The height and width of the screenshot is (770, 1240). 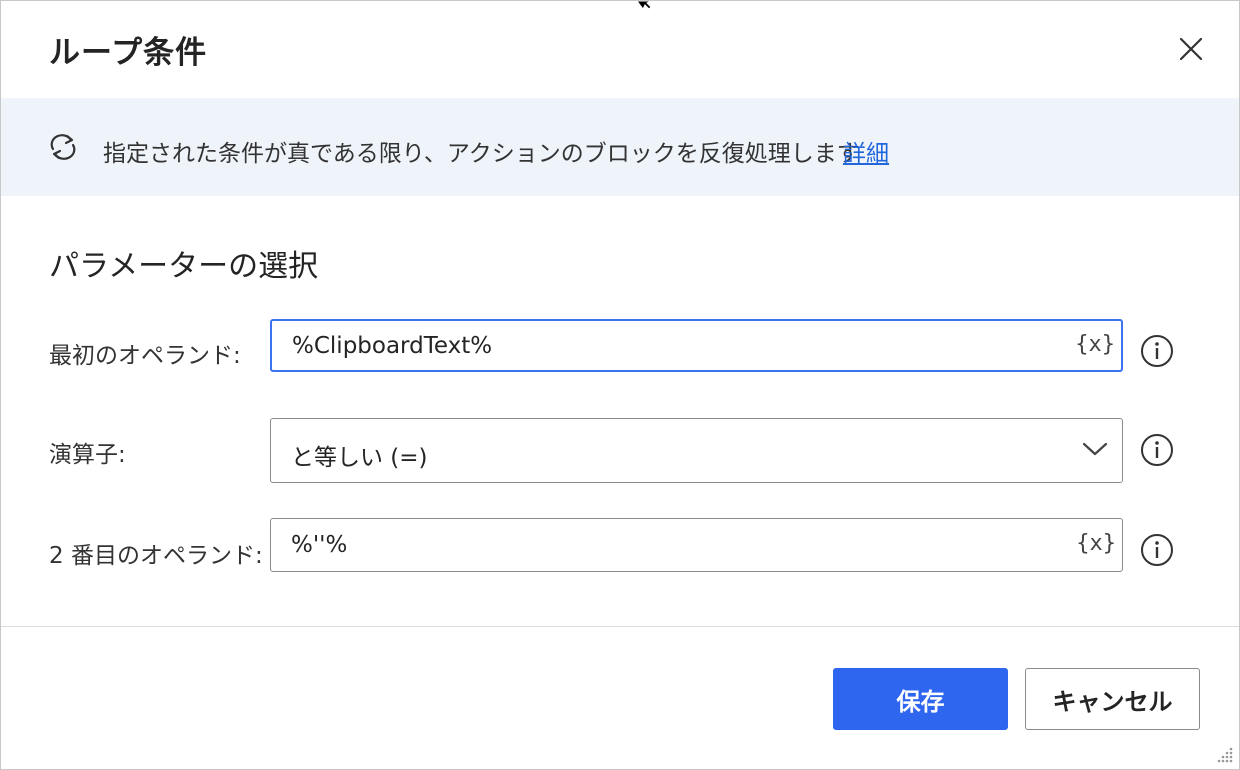 I want to click on close-button, so click(x=1191, y=49).